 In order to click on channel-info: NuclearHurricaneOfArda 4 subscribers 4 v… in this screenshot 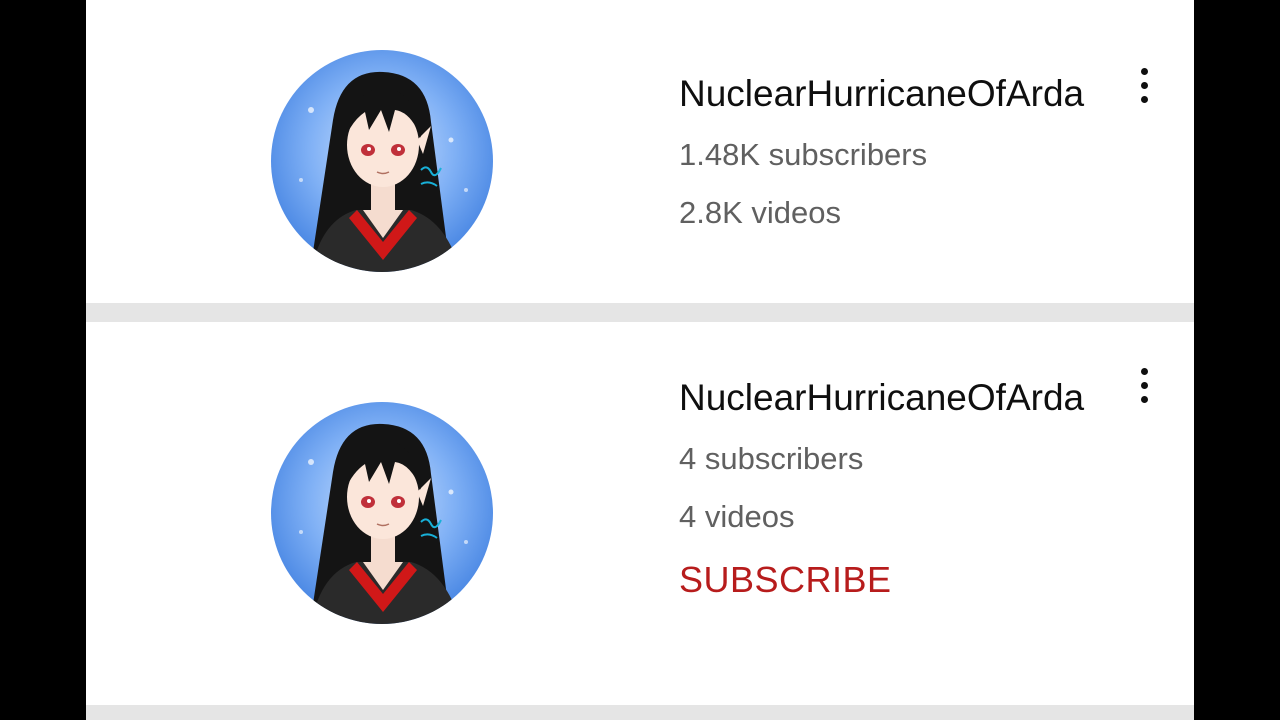, I will do `click(899, 490)`.